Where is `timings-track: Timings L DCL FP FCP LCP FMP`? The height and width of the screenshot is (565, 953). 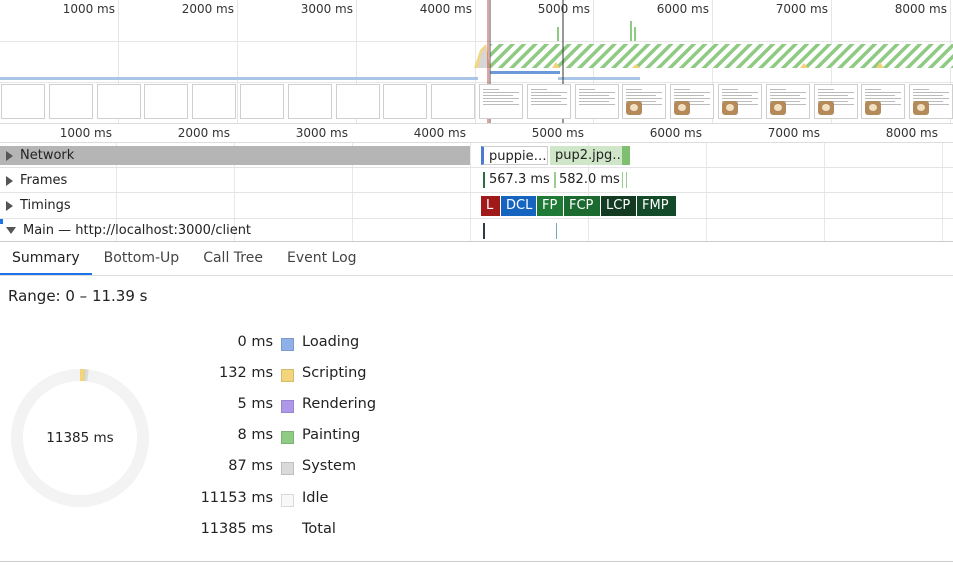
timings-track: Timings L DCL FP FCP LCP FMP is located at coordinates (476, 206).